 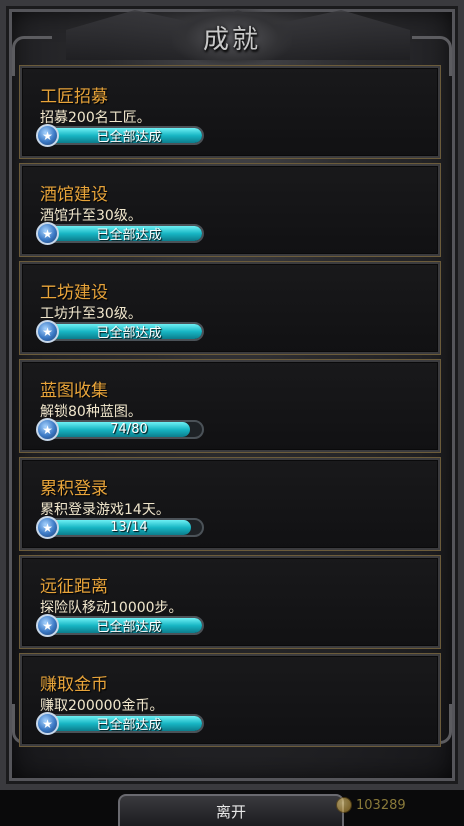 What do you see at coordinates (74, 97) in the screenshot?
I see `achievement-title: 工匠招募` at bounding box center [74, 97].